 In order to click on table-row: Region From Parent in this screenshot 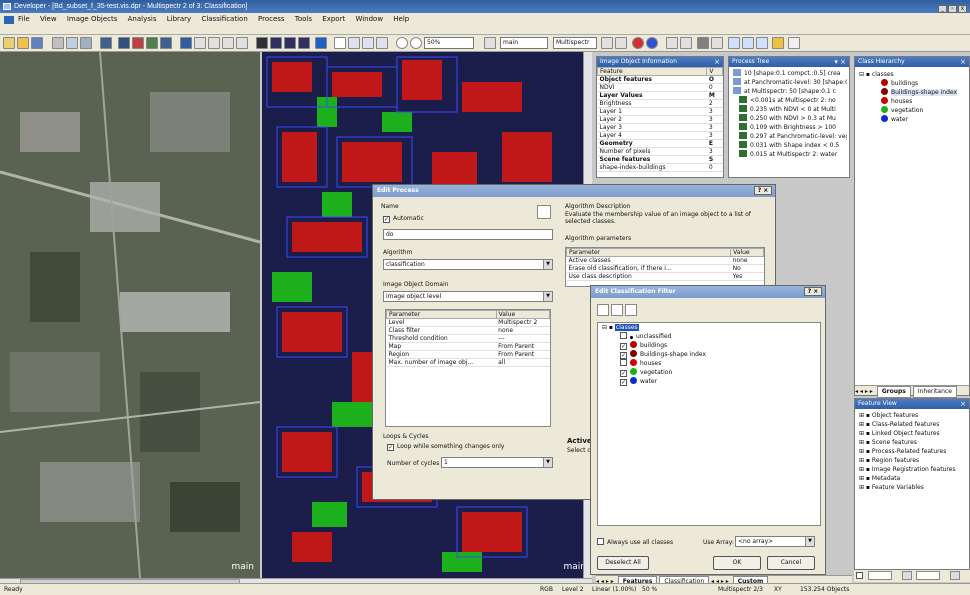, I will do `click(468, 354)`.